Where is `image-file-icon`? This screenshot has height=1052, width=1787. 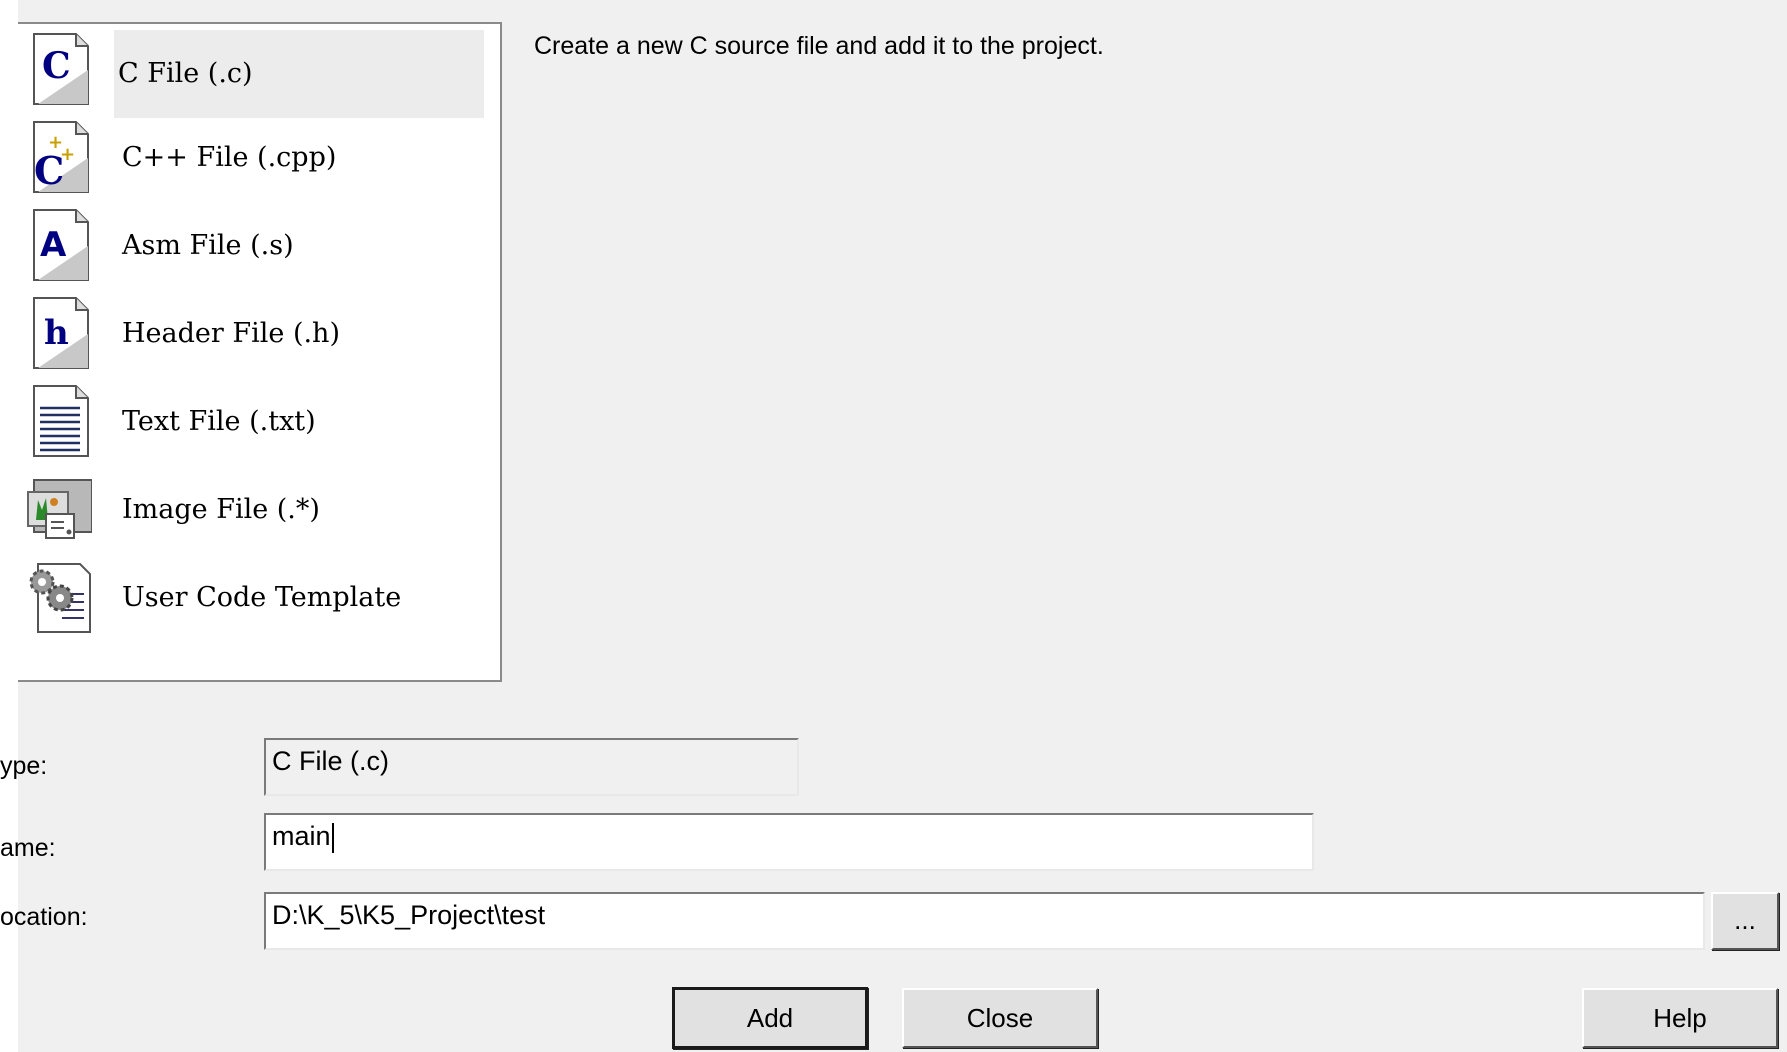 image-file-icon is located at coordinates (59, 509).